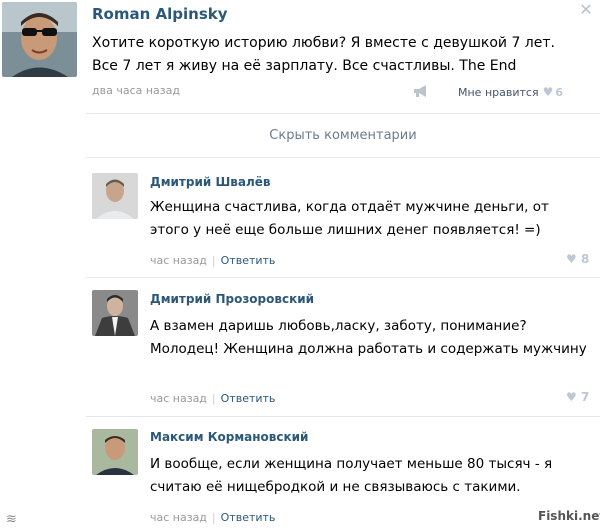 This screenshot has height=530, width=600. What do you see at coordinates (498, 92) in the screenshot?
I see `like-label: Мне нравится` at bounding box center [498, 92].